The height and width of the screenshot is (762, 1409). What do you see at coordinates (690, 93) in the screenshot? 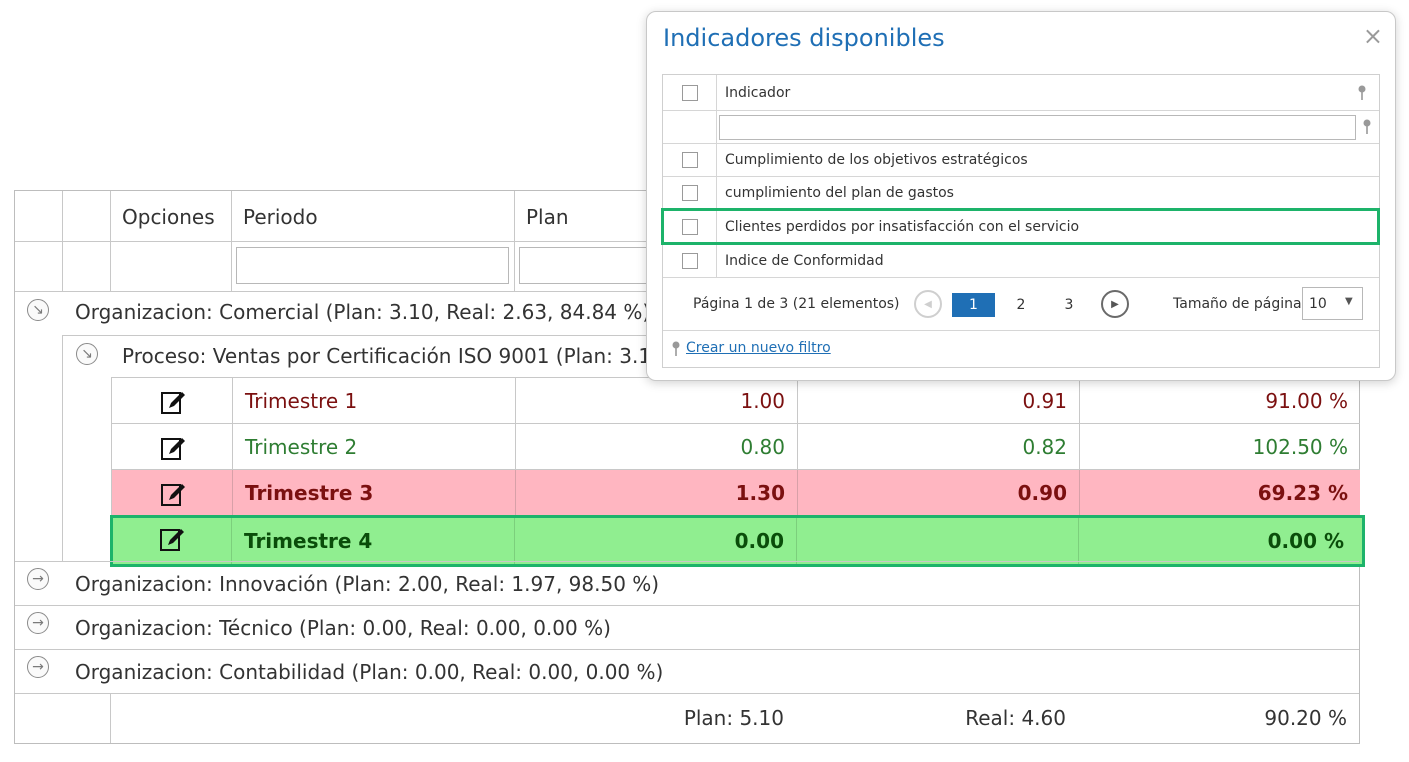
I see `select-all-checkbox` at bounding box center [690, 93].